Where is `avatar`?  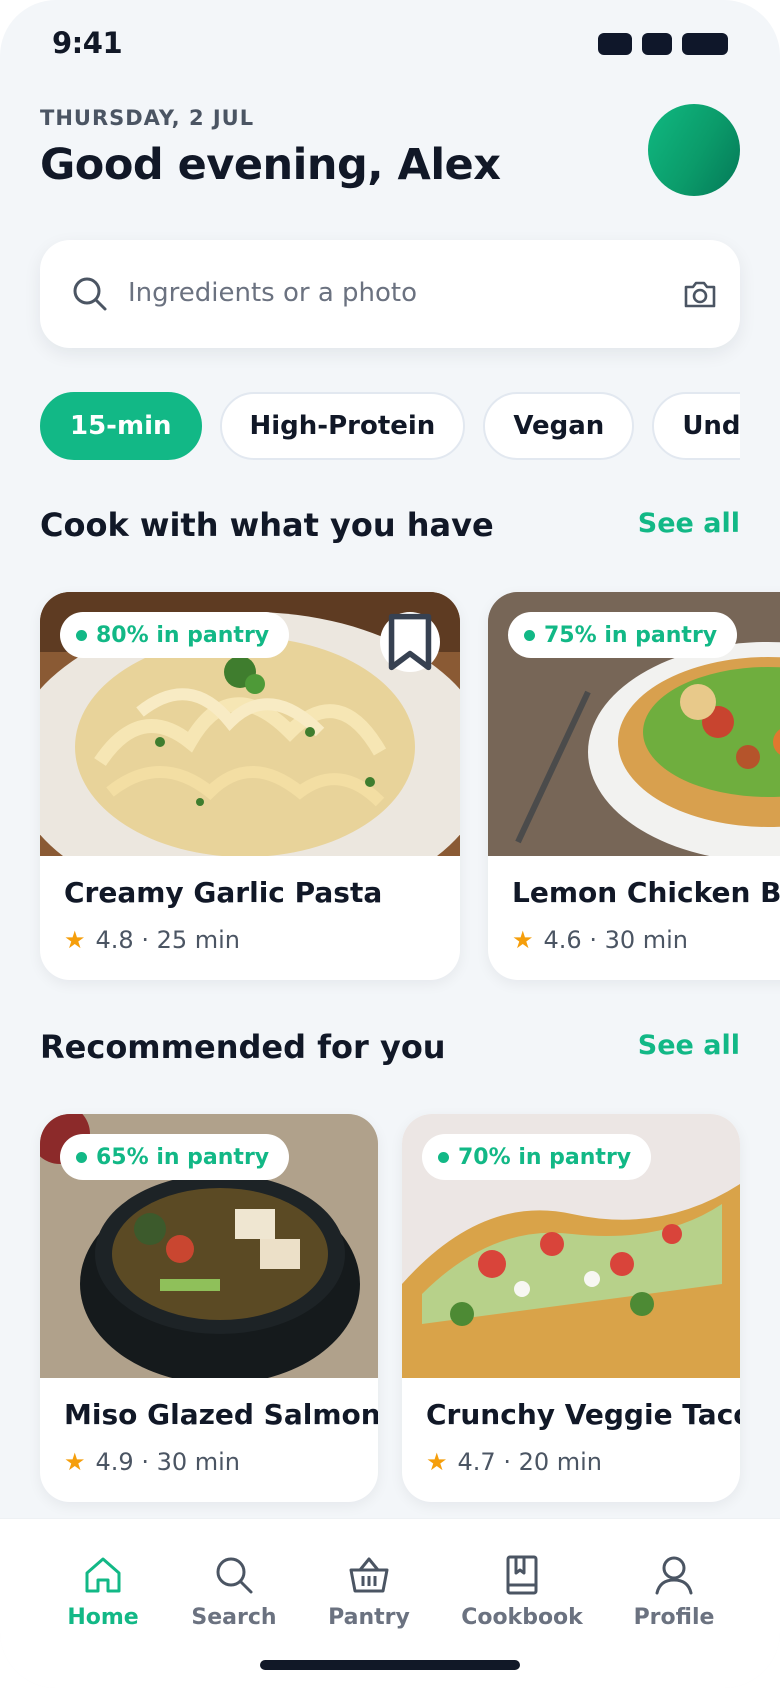
avatar is located at coordinates (694, 150).